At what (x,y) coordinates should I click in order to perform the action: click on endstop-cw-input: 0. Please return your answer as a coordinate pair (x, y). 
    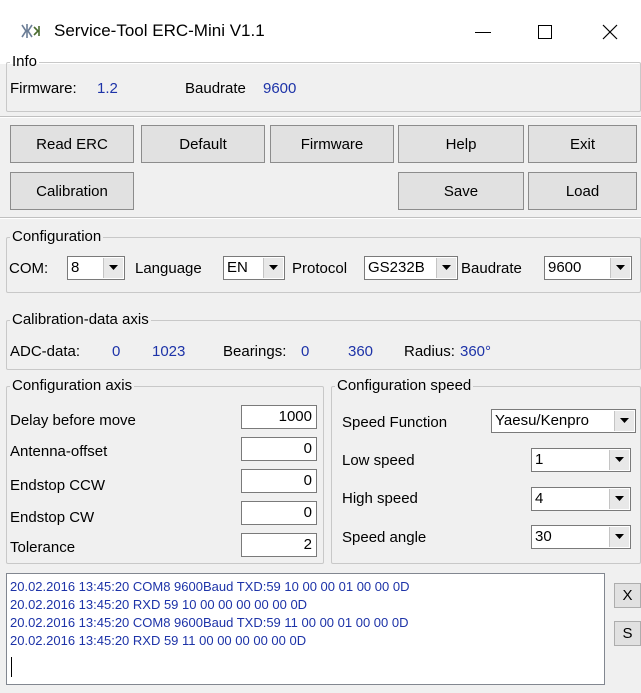
    Looking at the image, I should click on (279, 513).